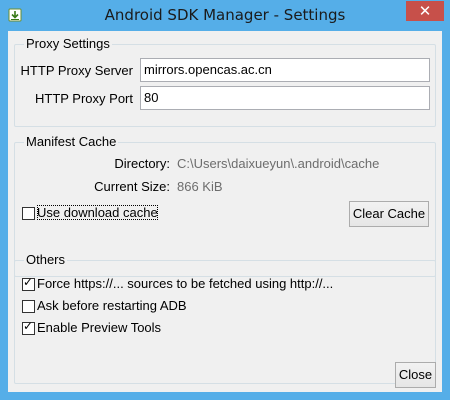 The image size is (450, 400). Describe the element at coordinates (415, 375) in the screenshot. I see `close-button: Close` at that location.